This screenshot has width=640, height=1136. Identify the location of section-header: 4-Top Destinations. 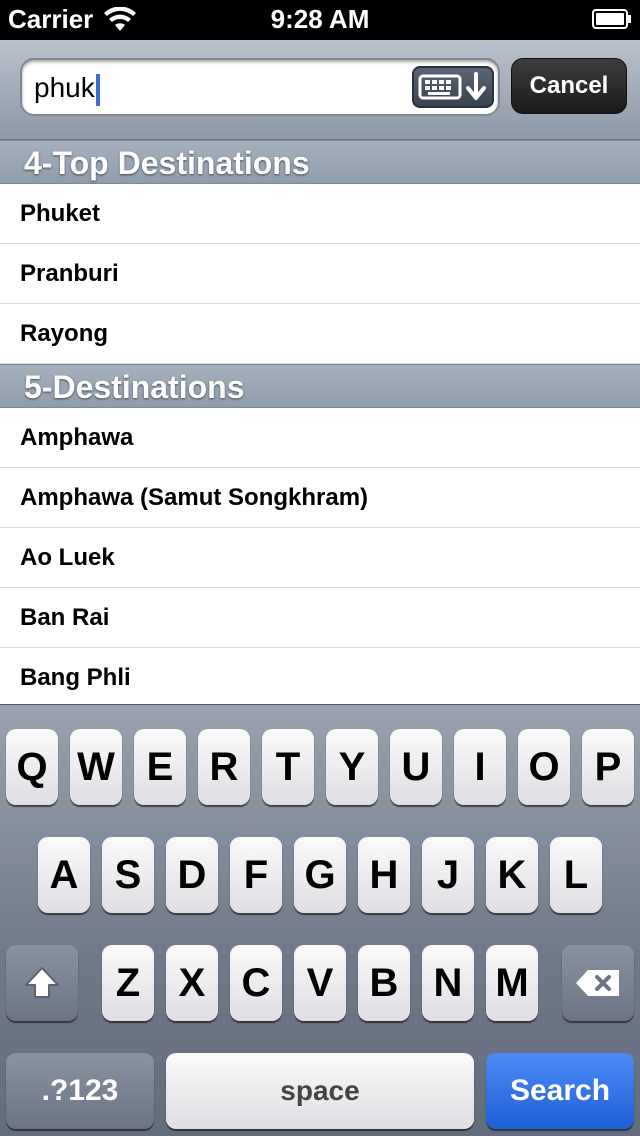
(320, 162).